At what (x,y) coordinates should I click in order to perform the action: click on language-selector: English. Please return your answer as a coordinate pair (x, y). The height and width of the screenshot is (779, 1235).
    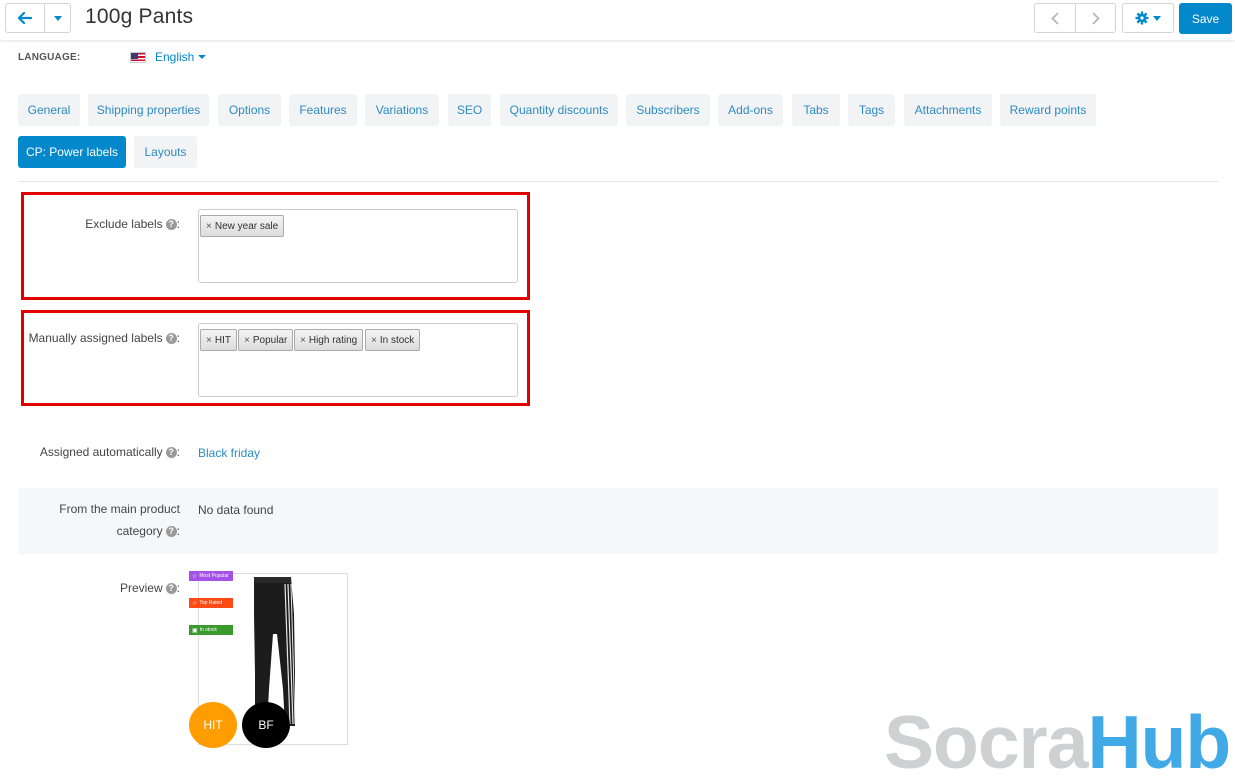
    Looking at the image, I should click on (168, 57).